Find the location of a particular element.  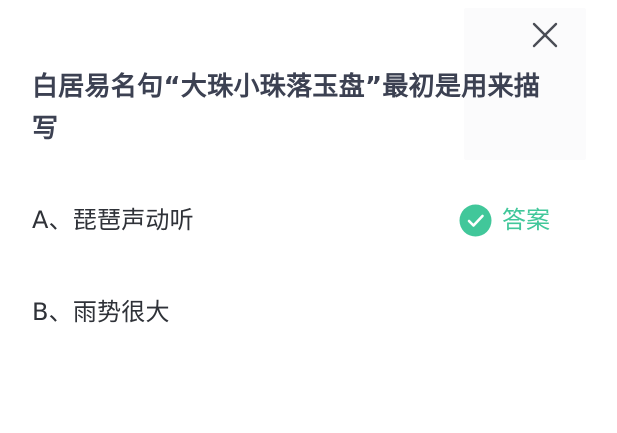

close-icon is located at coordinates (545, 35).